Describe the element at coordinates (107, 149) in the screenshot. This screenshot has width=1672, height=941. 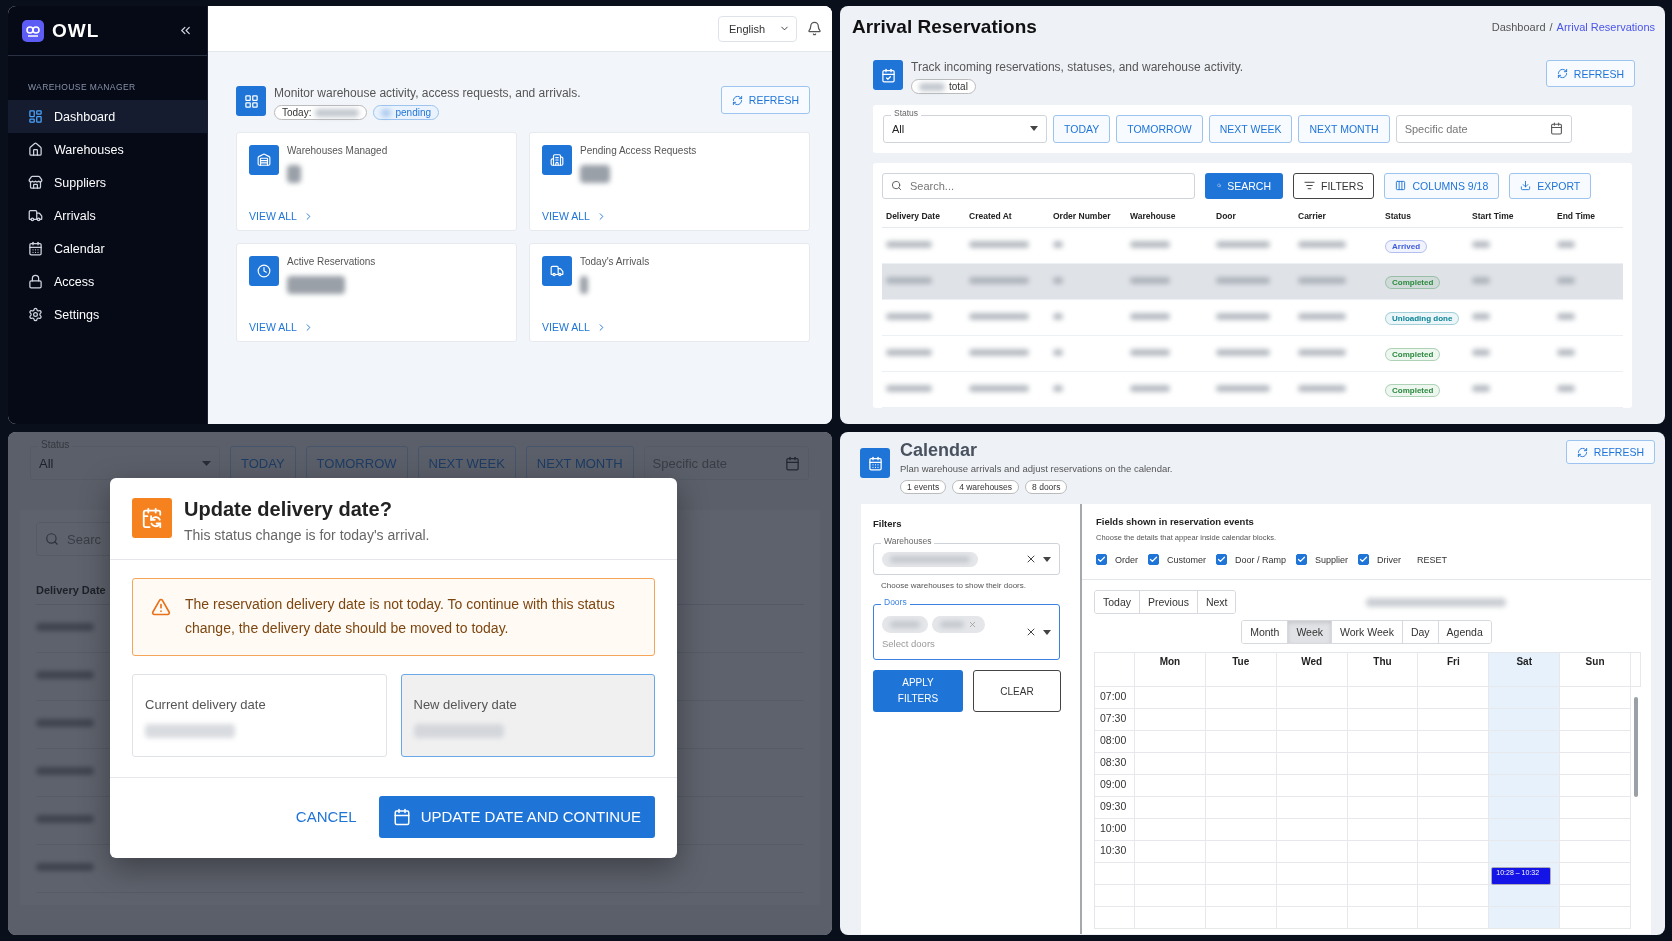
I see `sidebar-item: Warehouses` at that location.